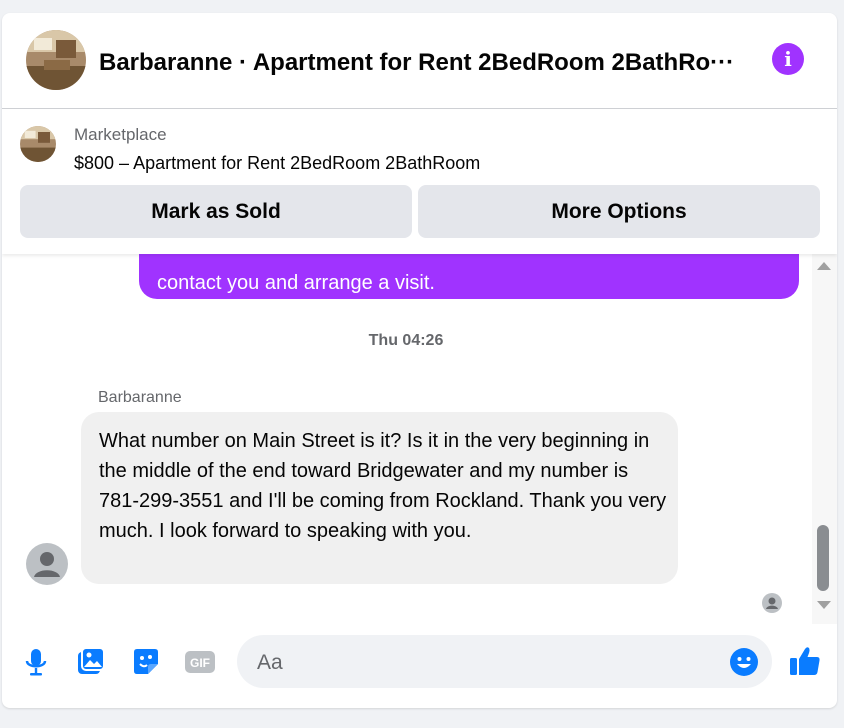 This screenshot has width=844, height=728. I want to click on message-timestamp: Thu 04:26, so click(406, 340).